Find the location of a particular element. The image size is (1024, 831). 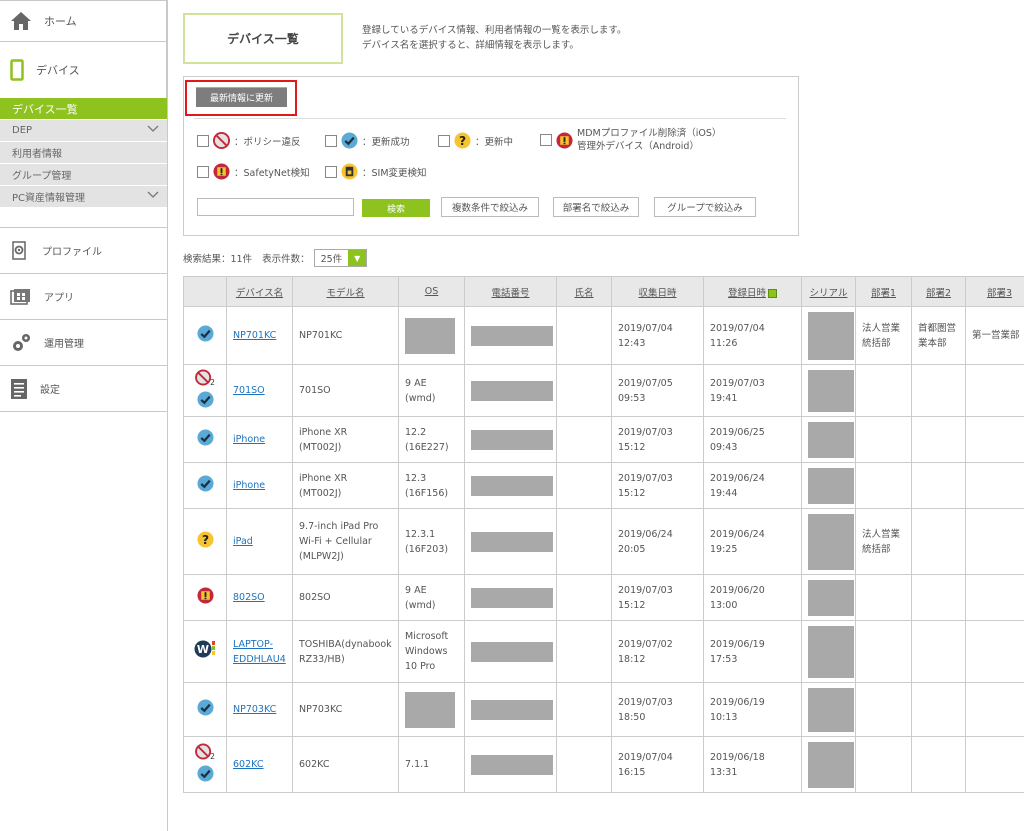

column-header-dept2: 部署2 is located at coordinates (938, 291).